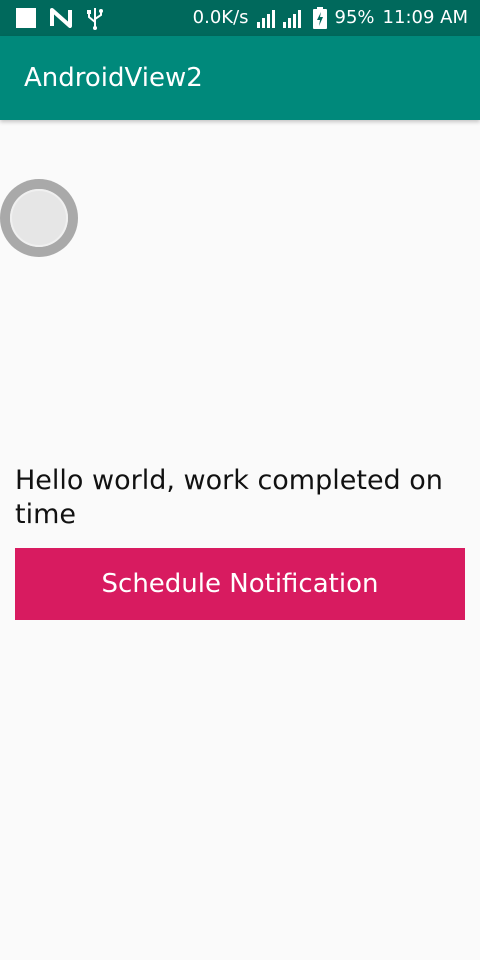 The height and width of the screenshot is (960, 480). What do you see at coordinates (113, 78) in the screenshot?
I see `app-title: AndroidView2` at bounding box center [113, 78].